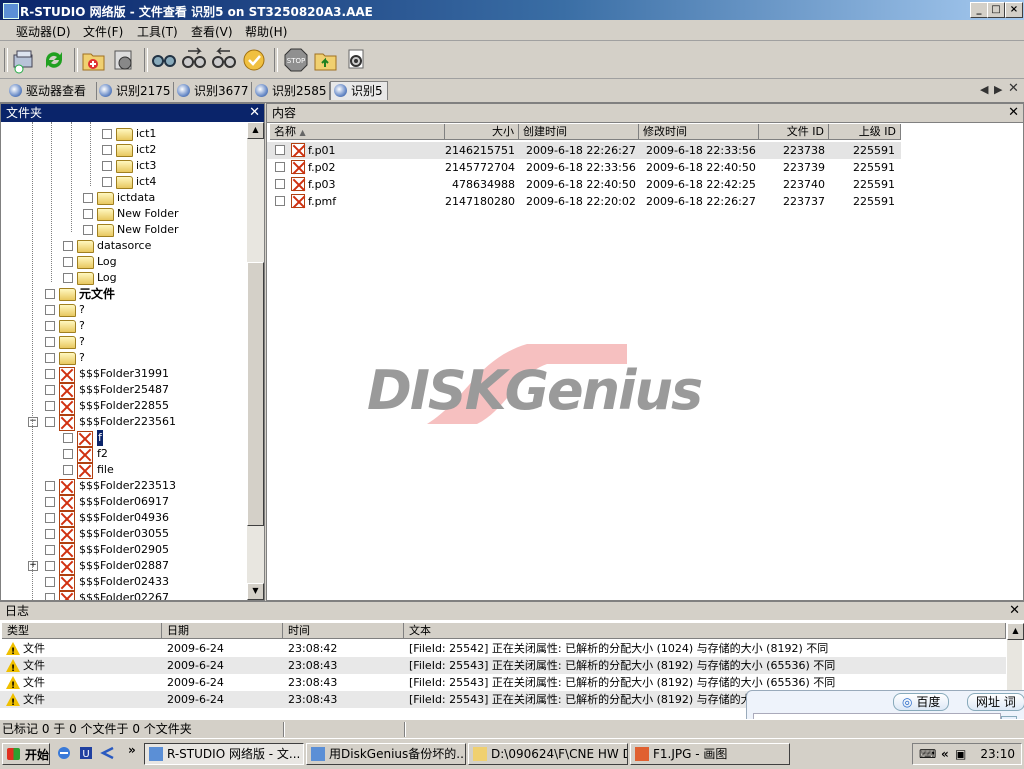 This screenshot has height=769, width=1024. What do you see at coordinates (164, 60) in the screenshot?
I see `find-icon` at bounding box center [164, 60].